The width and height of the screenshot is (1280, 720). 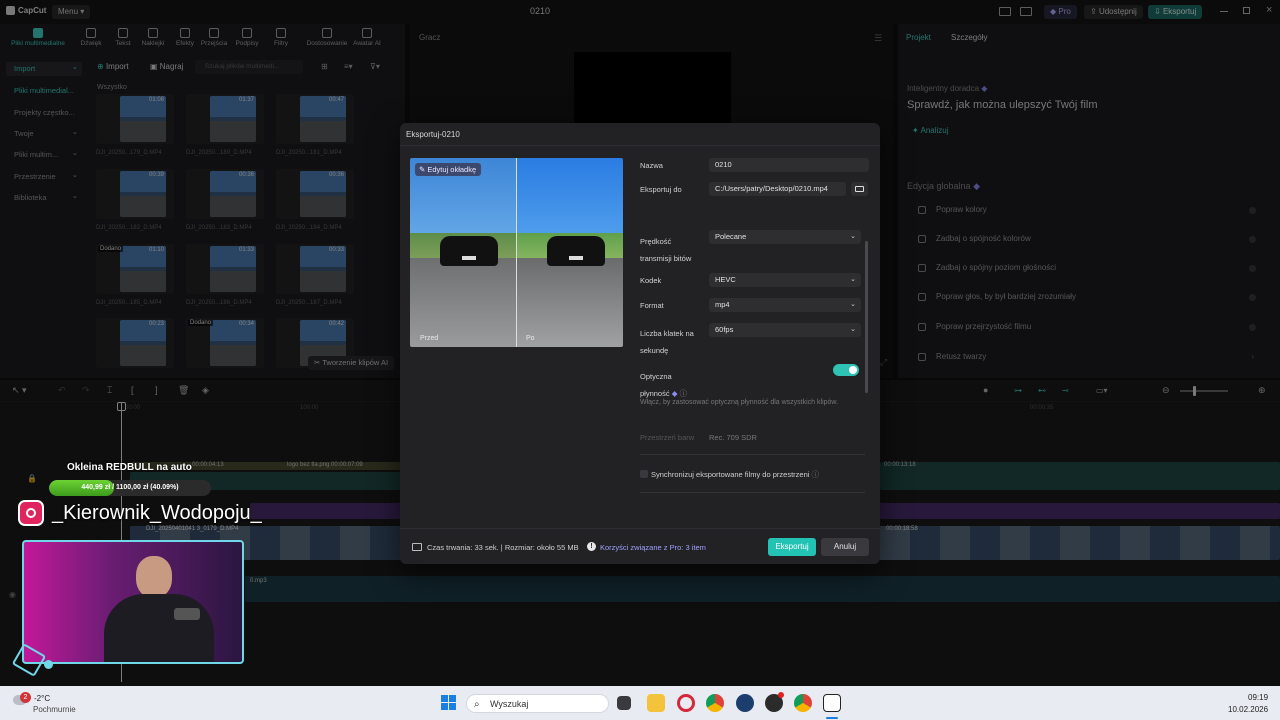 I want to click on format-select: mp4 ⌄, so click(x=785, y=305).